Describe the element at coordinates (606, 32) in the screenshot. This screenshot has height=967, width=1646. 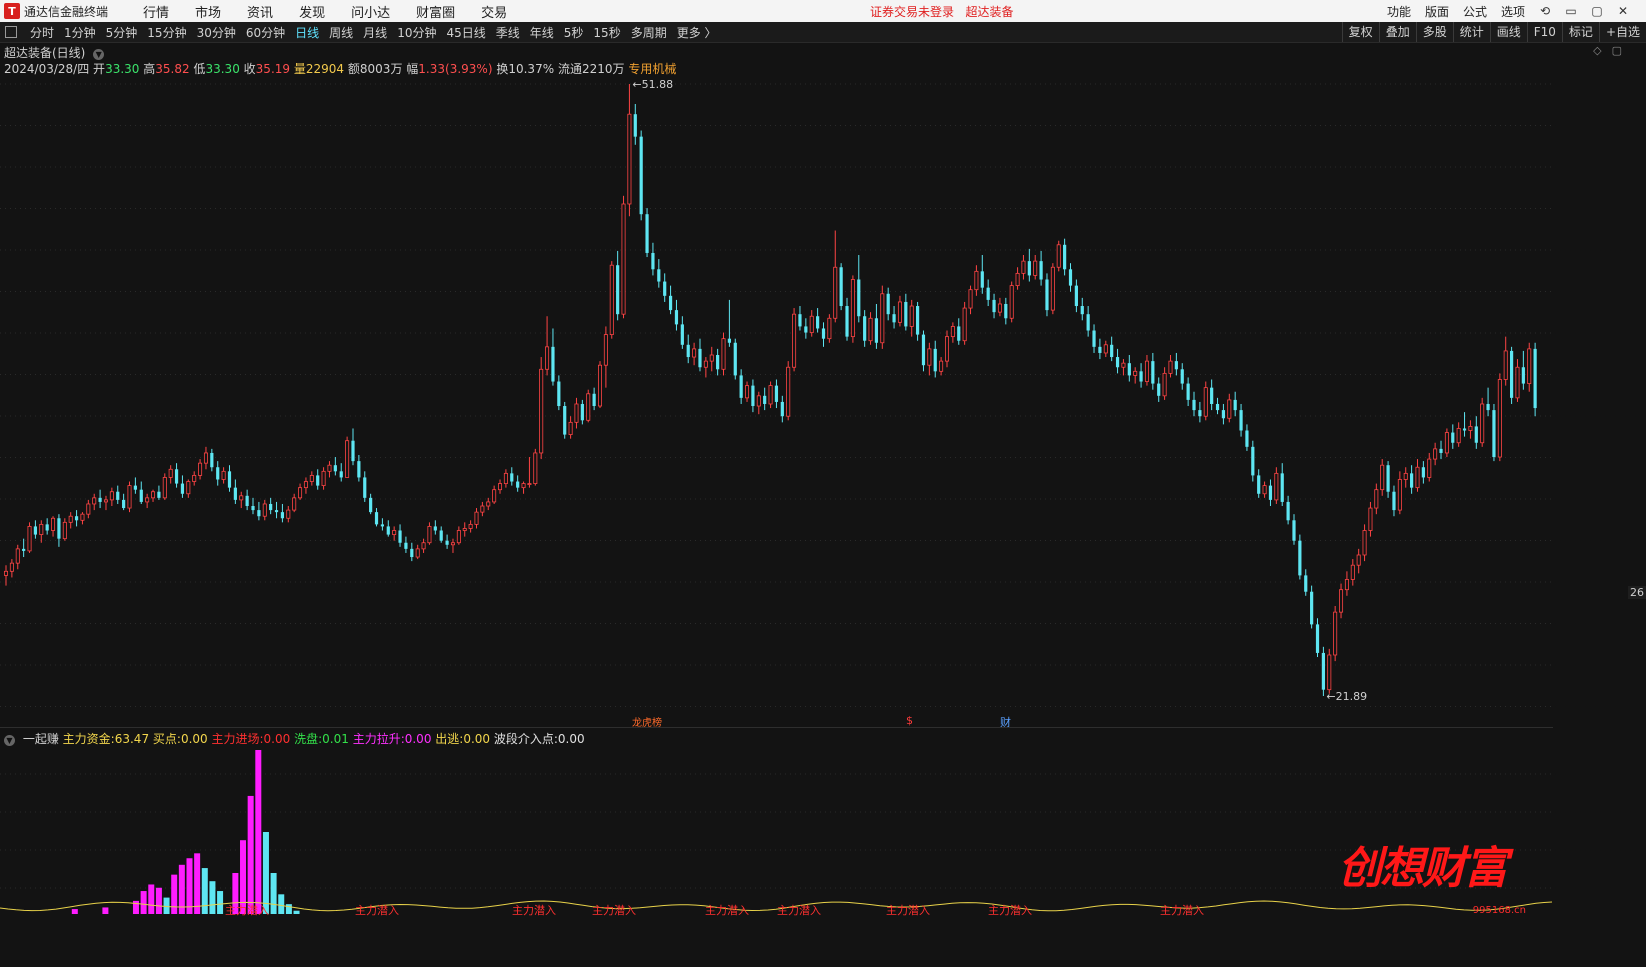
I see `period-15sec: 15秒` at that location.